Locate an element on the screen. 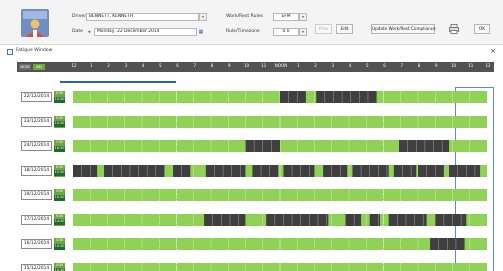  day-hours-bottom: 16:30 is located at coordinates (59, 148).